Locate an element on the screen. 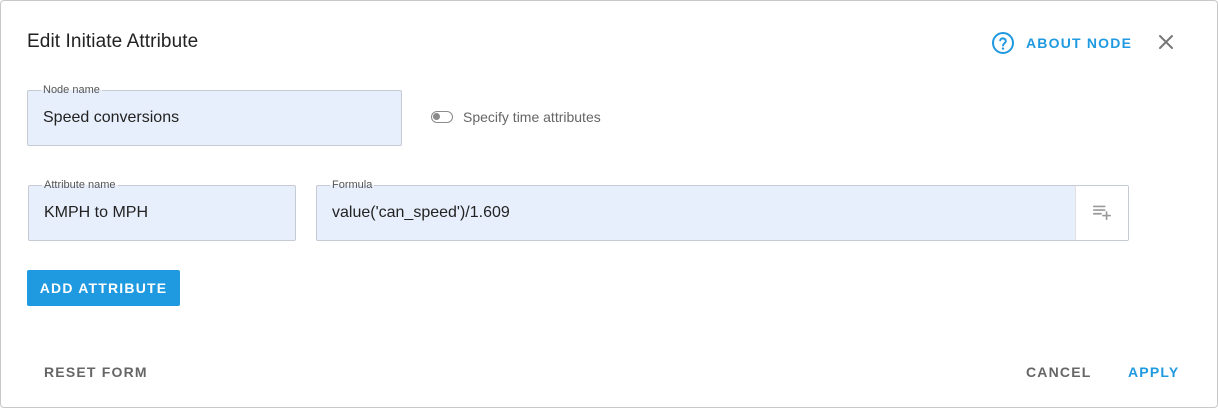 Image resolution: width=1218 pixels, height=408 pixels. playlist-add-icon is located at coordinates (1102, 213).